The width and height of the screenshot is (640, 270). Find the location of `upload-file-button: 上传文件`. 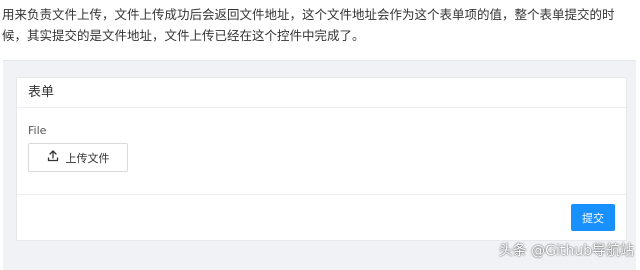

upload-file-button: 上传文件 is located at coordinates (78, 157).